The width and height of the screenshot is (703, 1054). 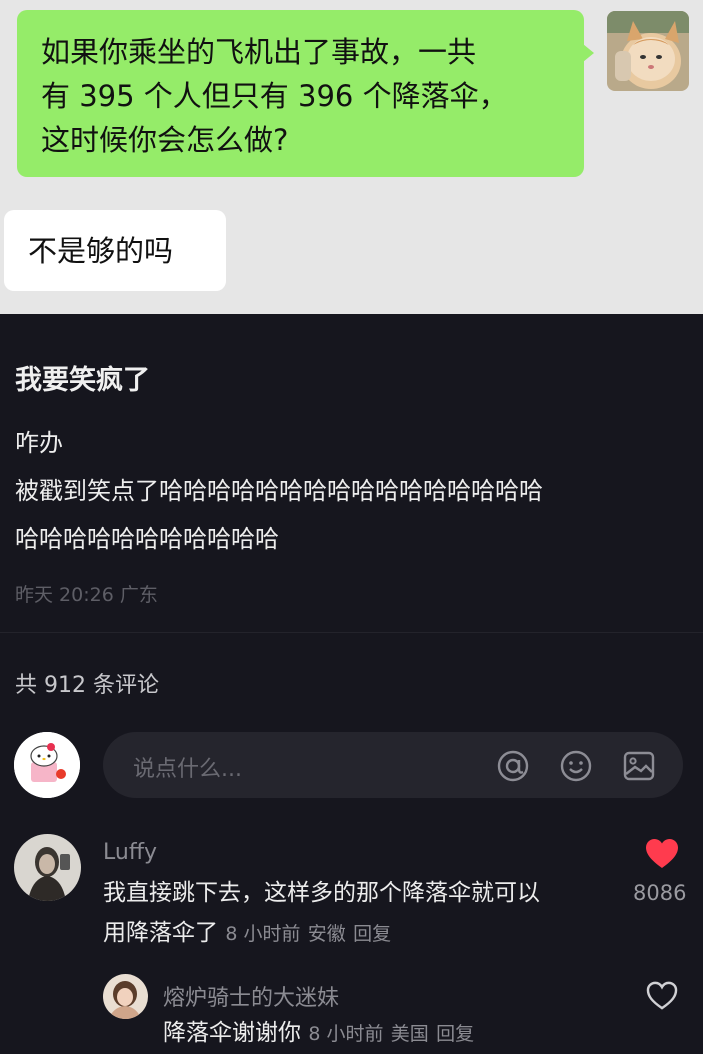 What do you see at coordinates (115, 250) in the screenshot?
I see `reply-bubble: 不是够的吗` at bounding box center [115, 250].